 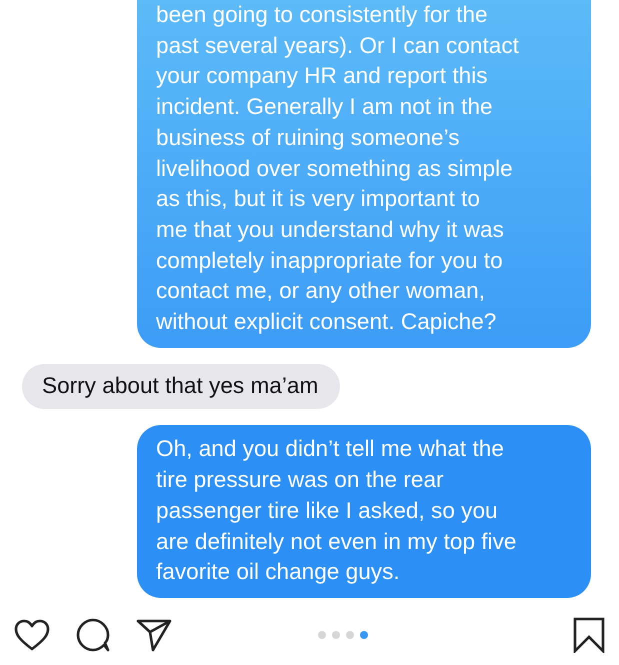 What do you see at coordinates (154, 635) in the screenshot?
I see `send-icon` at bounding box center [154, 635].